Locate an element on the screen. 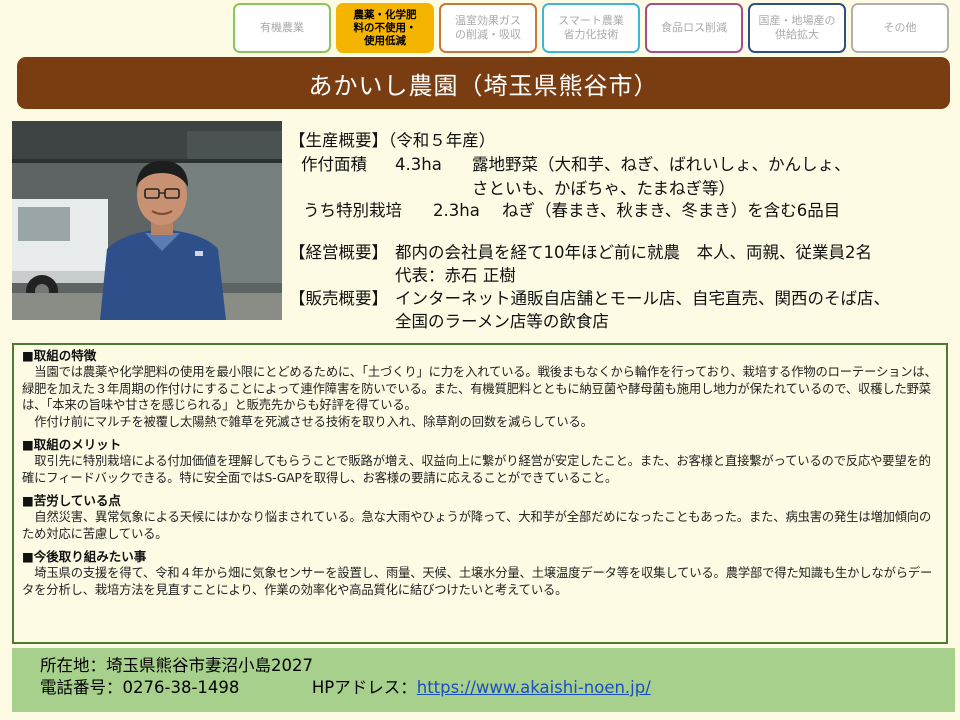 The width and height of the screenshot is (960, 720). tab-pesticide-reduction: 農薬・化学肥 料の不使用・ 使用低減 is located at coordinates (385, 28).